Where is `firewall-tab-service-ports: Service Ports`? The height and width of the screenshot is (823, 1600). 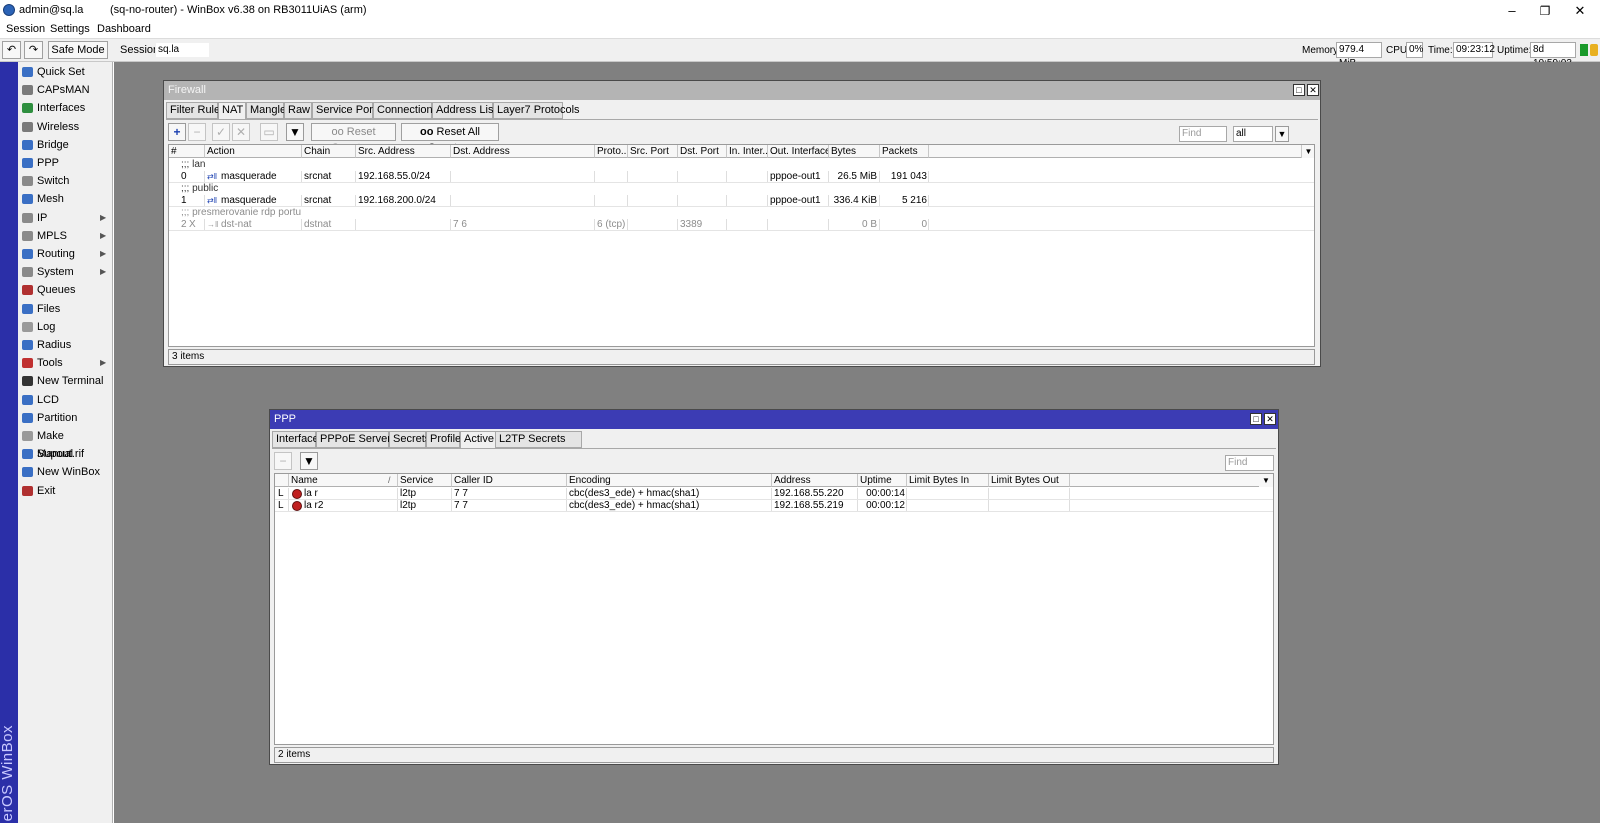 firewall-tab-service-ports: Service Ports is located at coordinates (346, 110).